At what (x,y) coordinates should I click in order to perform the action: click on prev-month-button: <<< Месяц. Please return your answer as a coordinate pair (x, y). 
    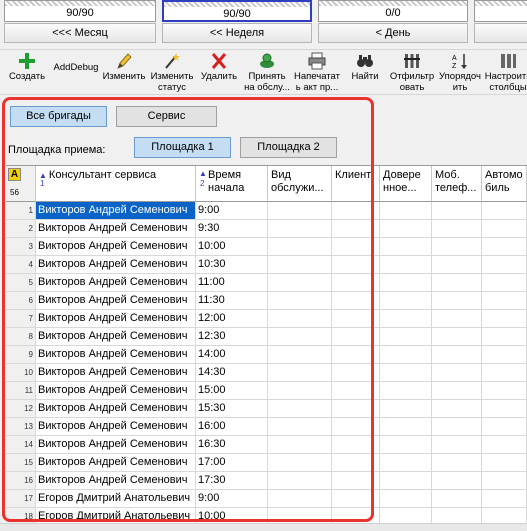
    Looking at the image, I should click on (80, 33).